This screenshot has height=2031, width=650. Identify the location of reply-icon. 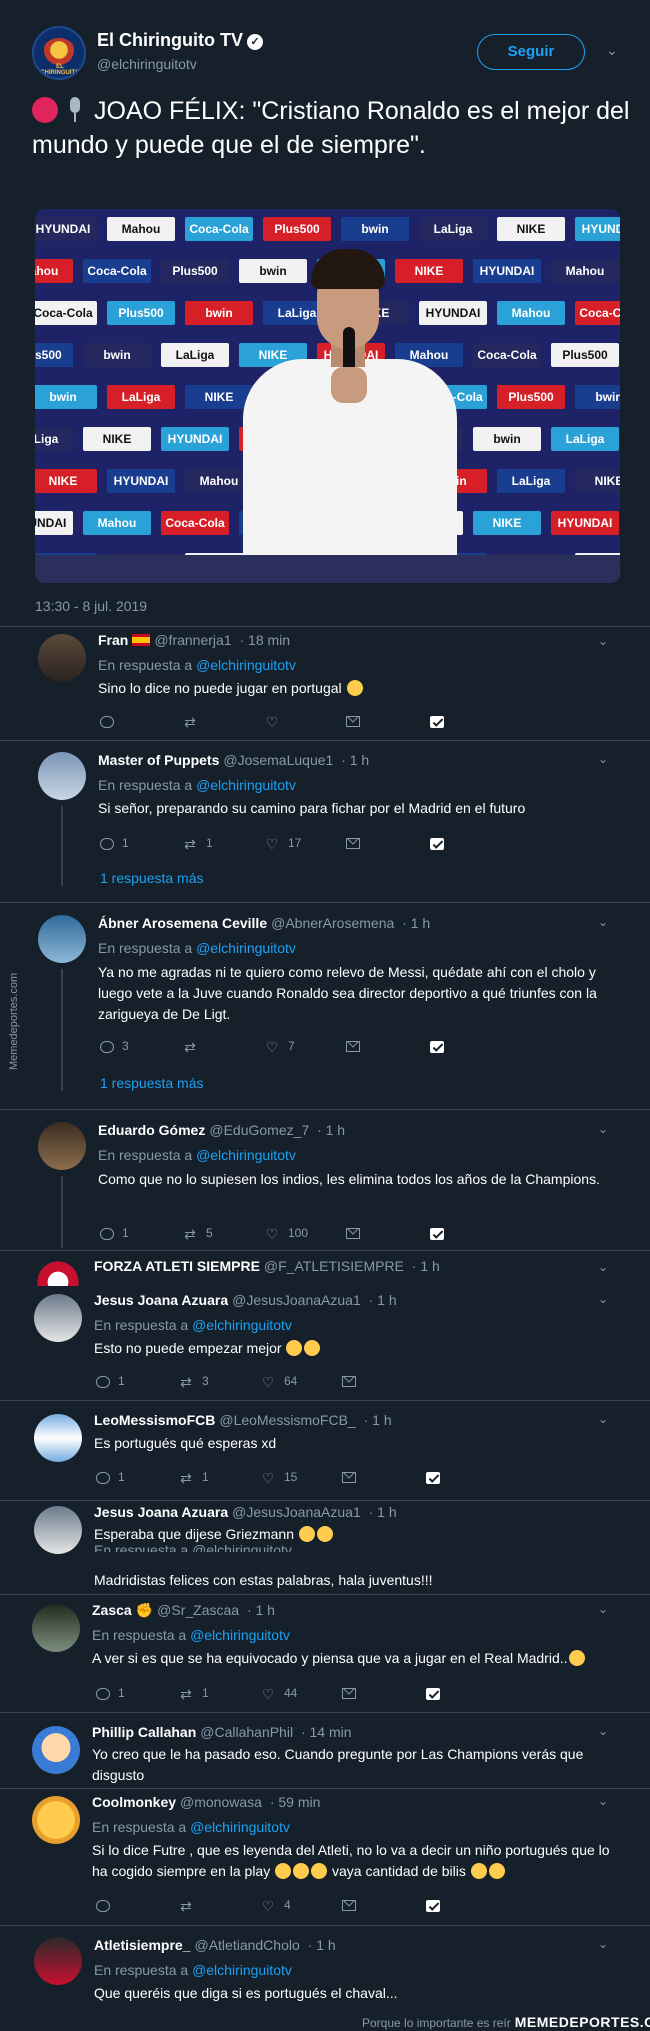
(107, 1233).